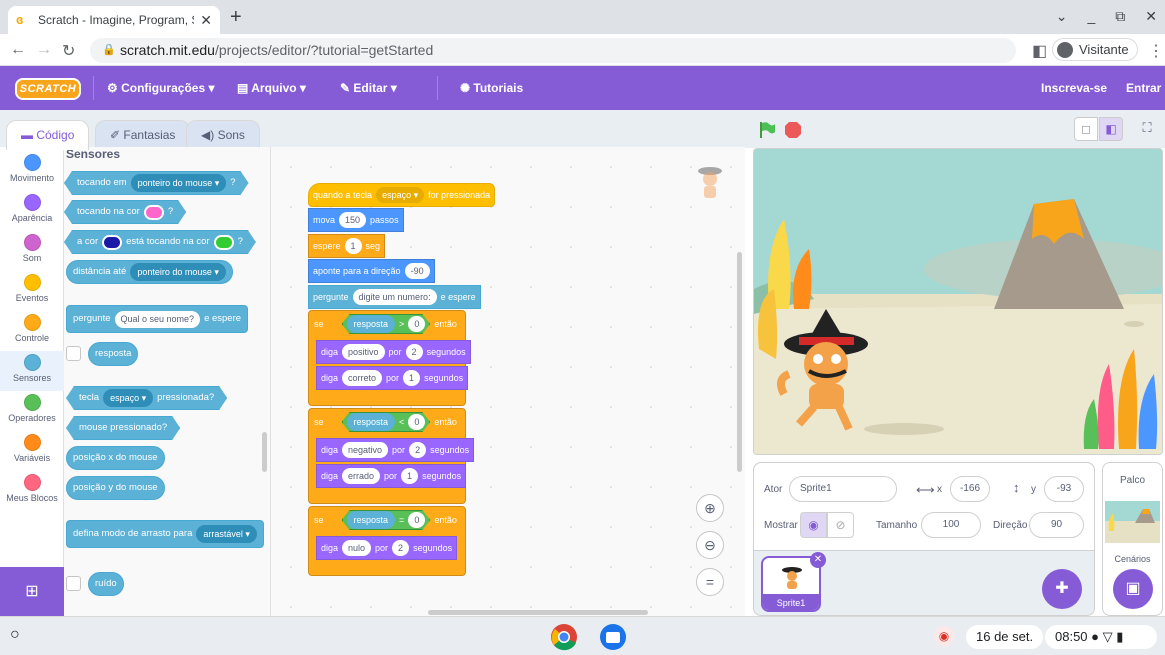 This screenshot has height=655, width=1165. What do you see at coordinates (362, 378) in the screenshot?
I see `block-input: correto` at bounding box center [362, 378].